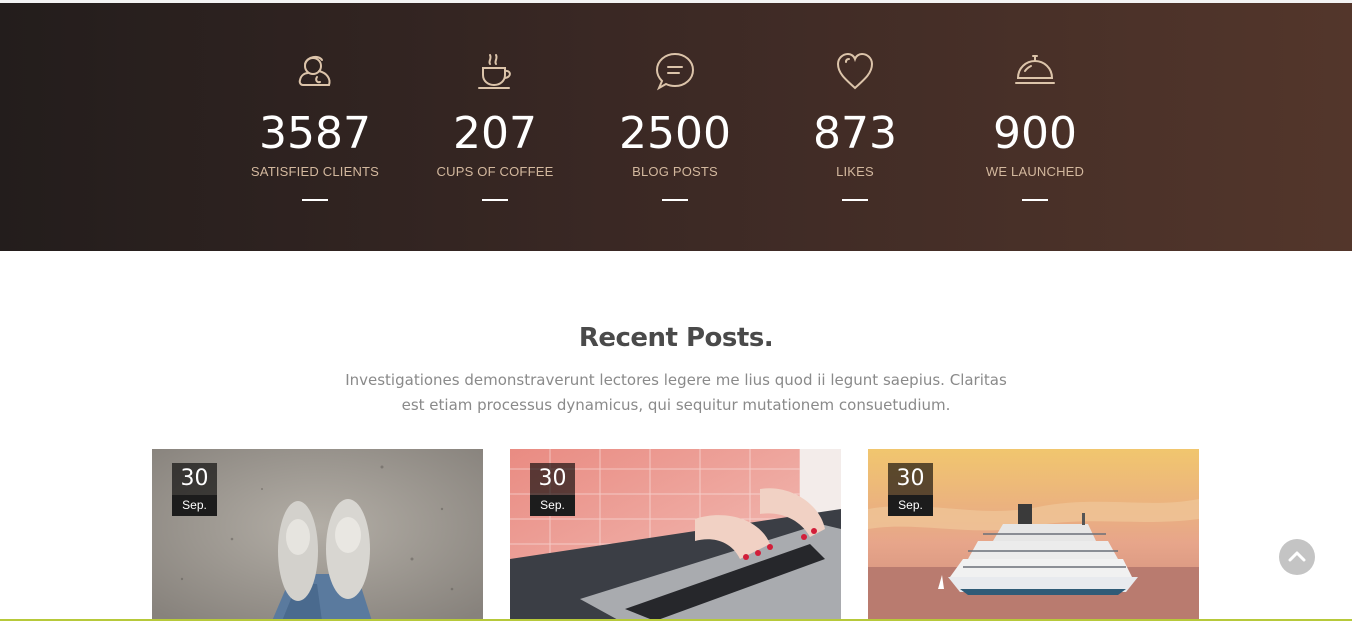 Image resolution: width=1352 pixels, height=621 pixels. Describe the element at coordinates (495, 133) in the screenshot. I see `stat-value: 207` at that location.